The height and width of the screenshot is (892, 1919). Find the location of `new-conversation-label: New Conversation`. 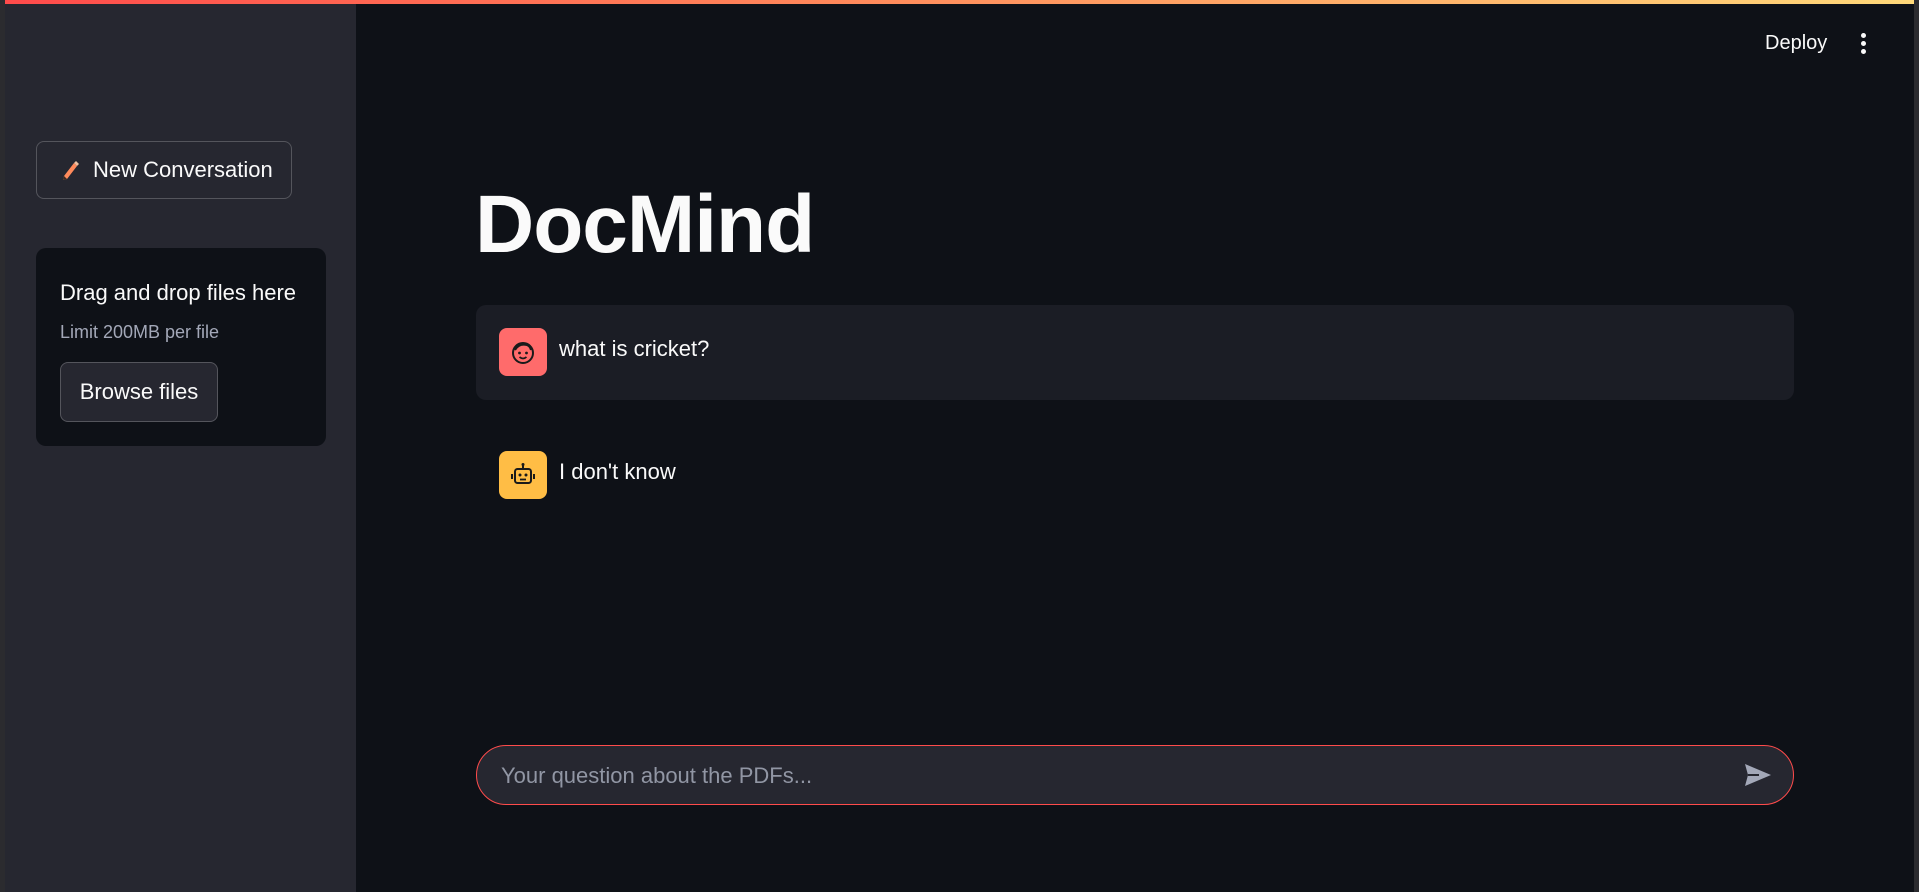

new-conversation-label: New Conversation is located at coordinates (183, 169).